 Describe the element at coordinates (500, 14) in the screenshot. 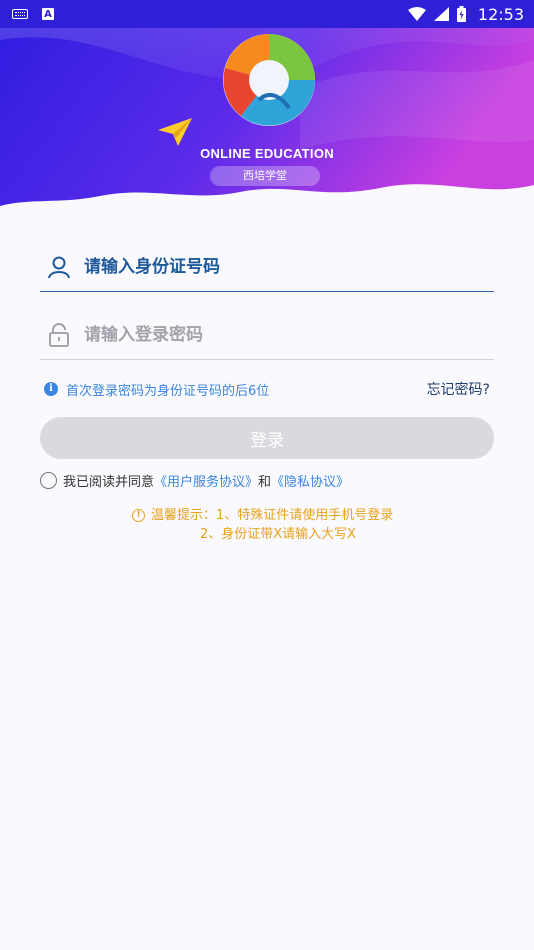

I see `status-time: 12:53` at that location.